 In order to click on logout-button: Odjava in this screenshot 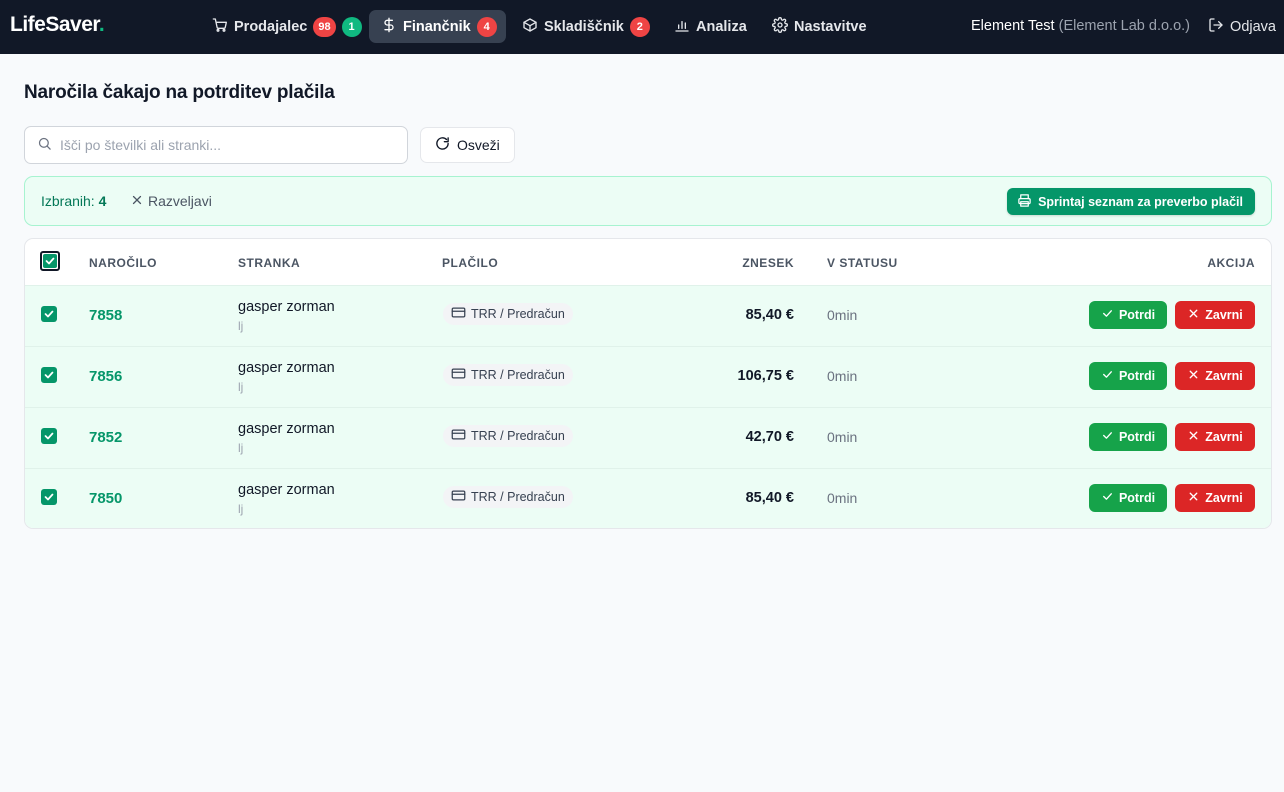, I will do `click(1242, 27)`.